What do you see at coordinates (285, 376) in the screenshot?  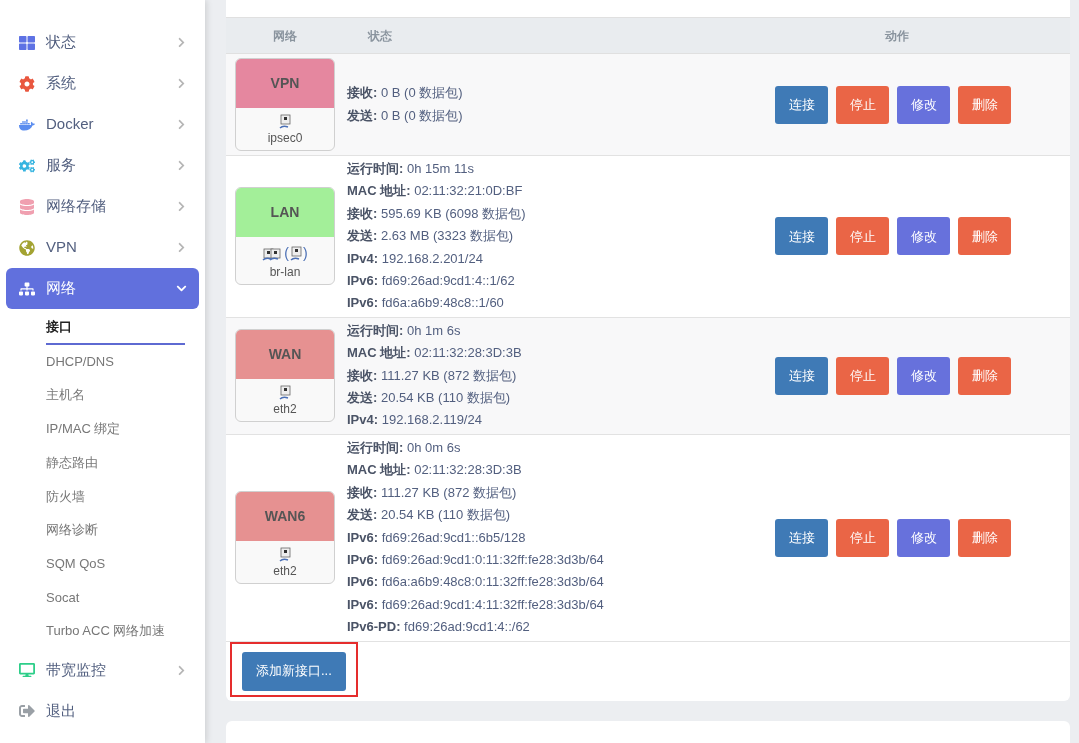 I see `interface-badge: WAN eth2` at bounding box center [285, 376].